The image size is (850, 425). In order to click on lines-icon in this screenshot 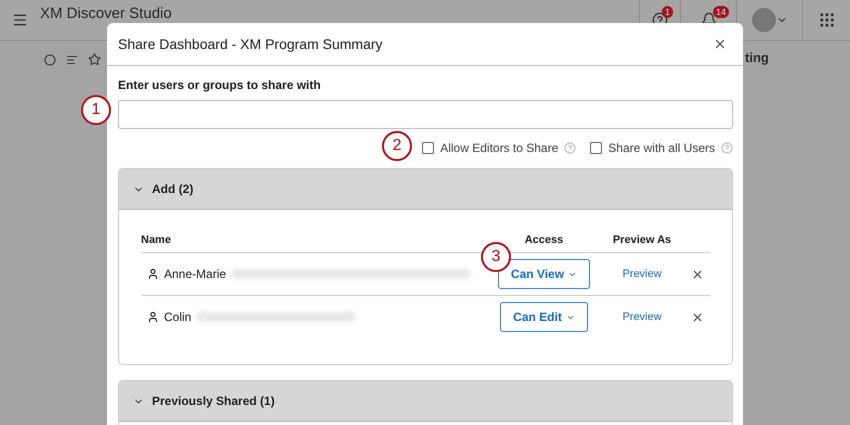, I will do `click(72, 60)`.